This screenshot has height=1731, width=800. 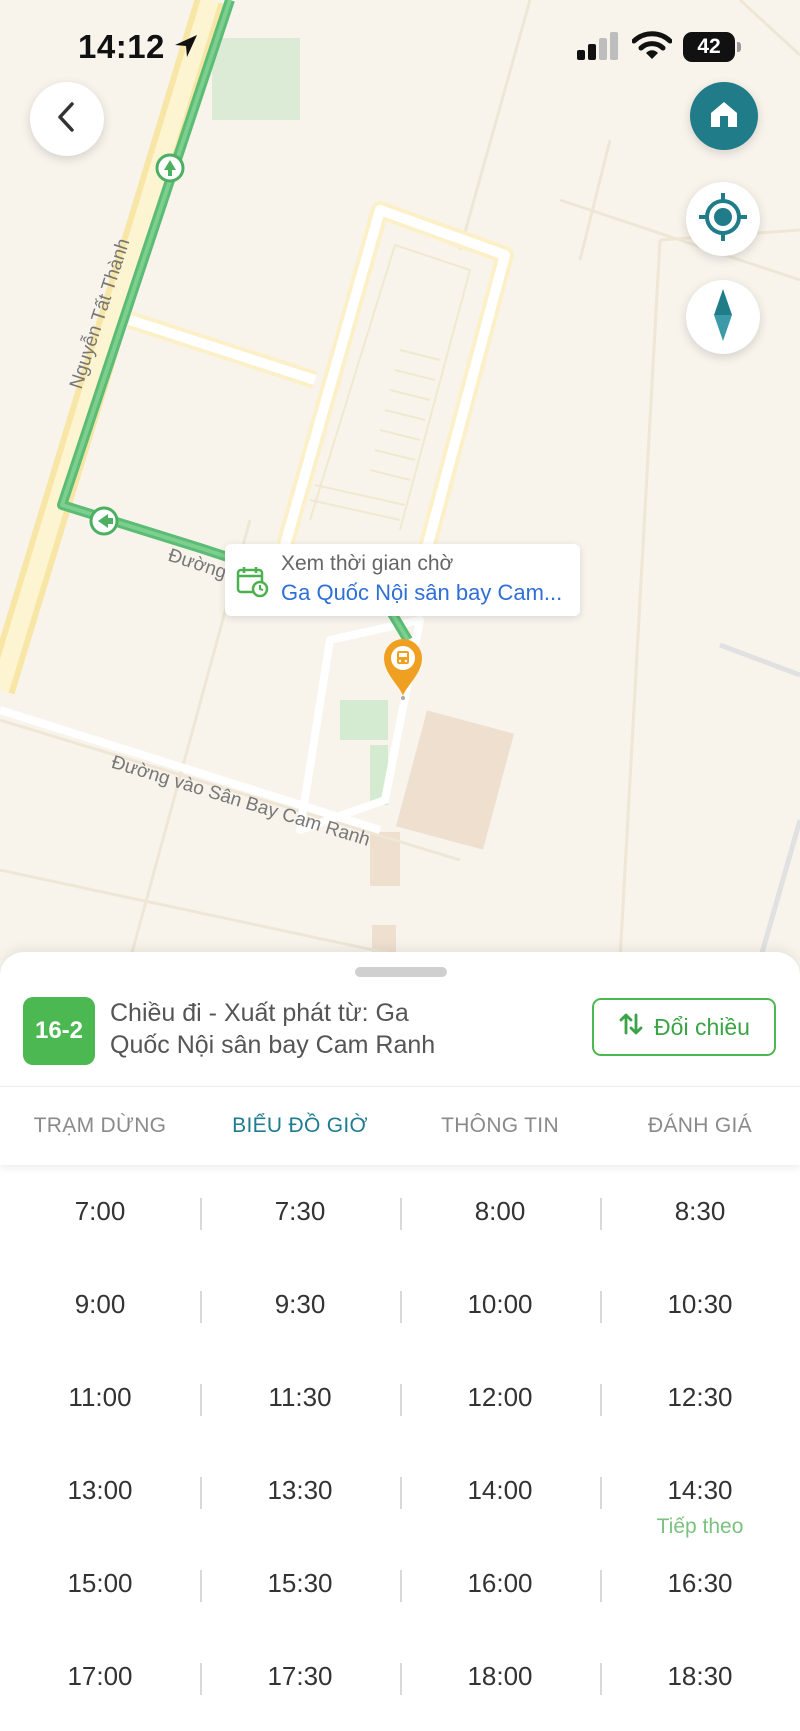 What do you see at coordinates (300, 1676) in the screenshot?
I see `departure-time: 17:30` at bounding box center [300, 1676].